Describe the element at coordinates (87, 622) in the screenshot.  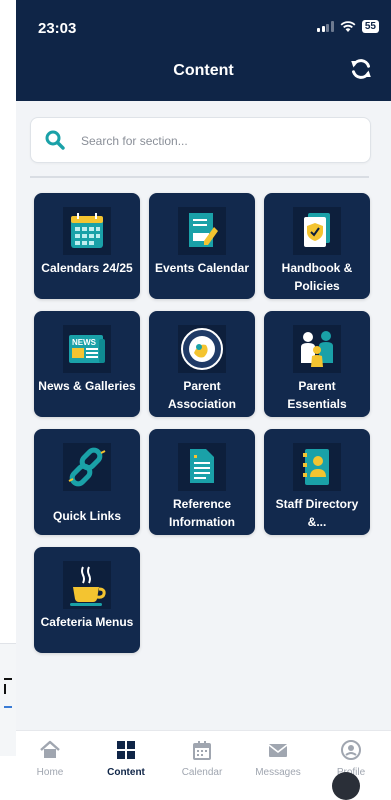
I see `tile-label: Cafeteria Menus` at that location.